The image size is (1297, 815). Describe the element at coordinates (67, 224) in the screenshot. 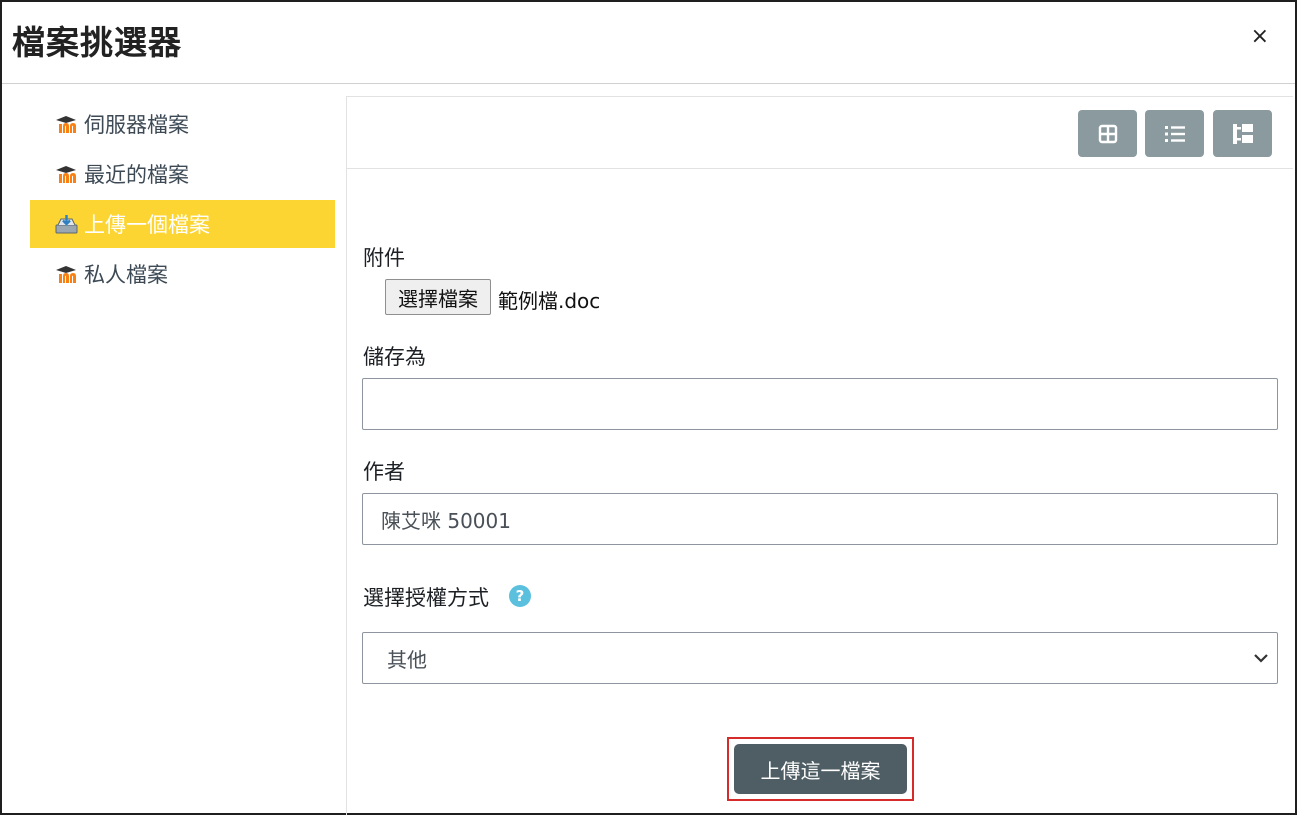

I see `upload-icon` at that location.